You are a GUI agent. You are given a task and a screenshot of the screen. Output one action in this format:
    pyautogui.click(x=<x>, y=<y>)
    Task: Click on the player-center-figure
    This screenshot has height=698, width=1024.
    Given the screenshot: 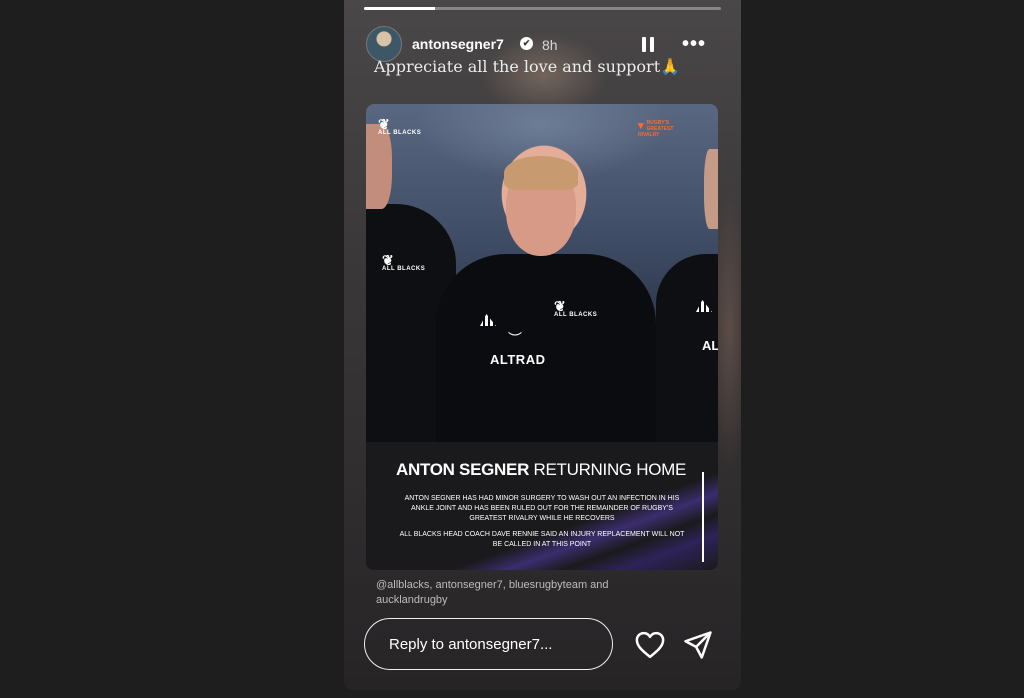 What is the action you would take?
    pyautogui.click(x=546, y=354)
    